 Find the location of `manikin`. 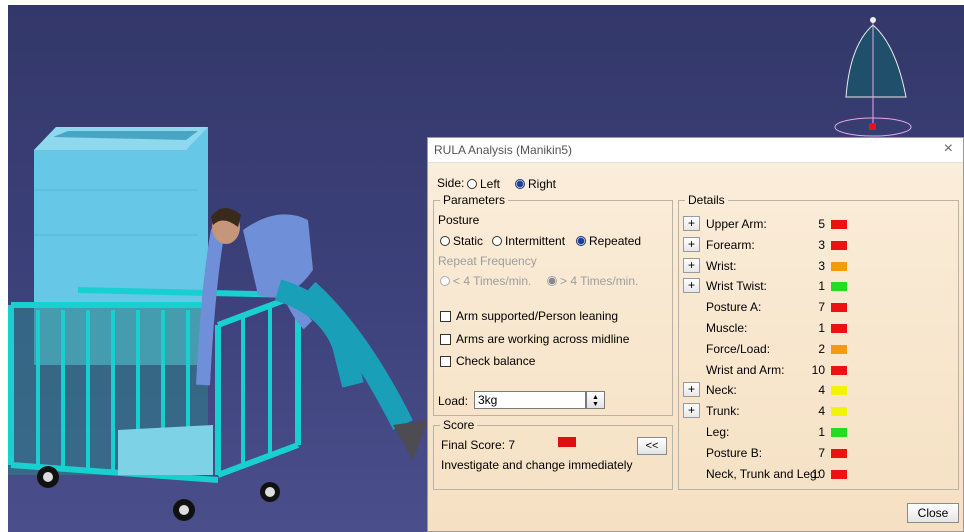

manikin is located at coordinates (312, 333).